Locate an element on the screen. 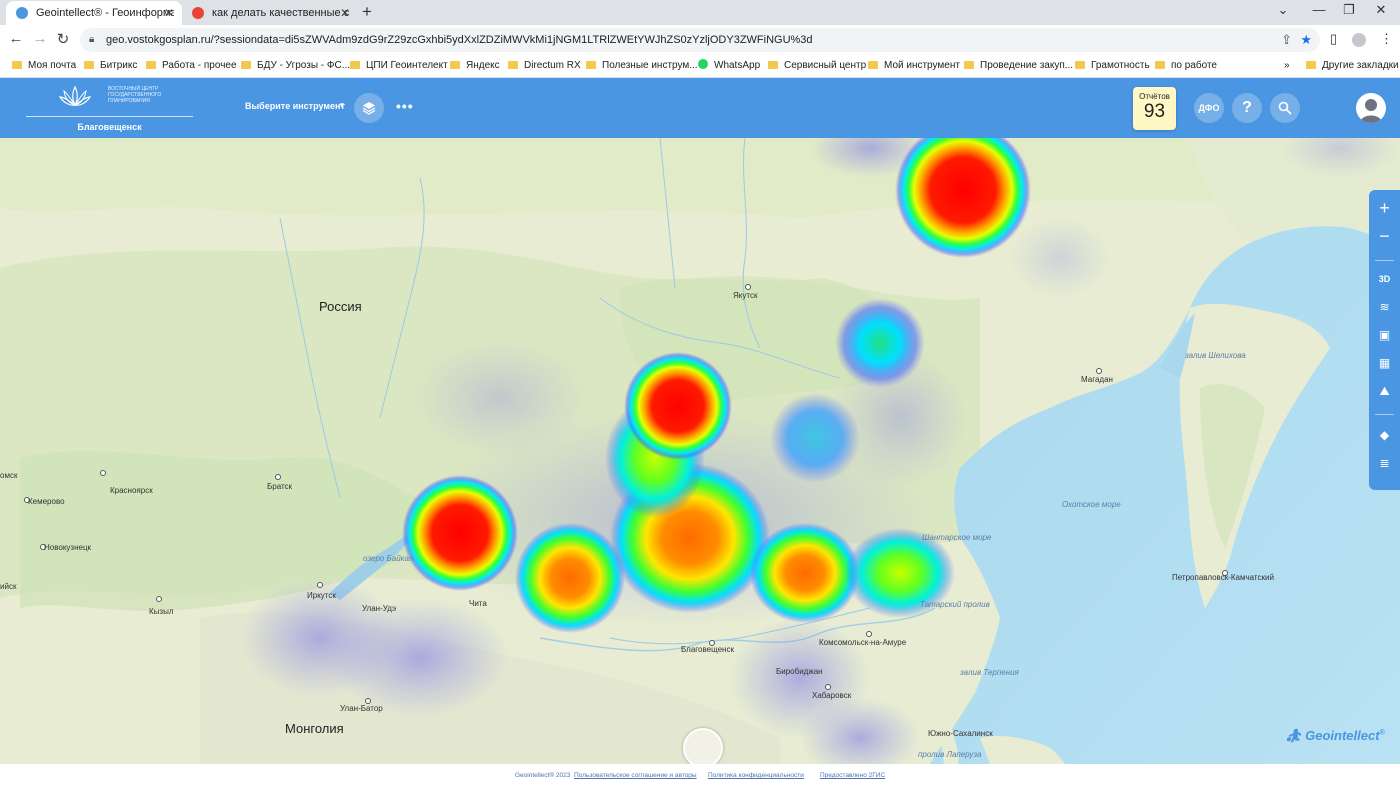  bookmarks-overflow-icon: » is located at coordinates (1287, 65).